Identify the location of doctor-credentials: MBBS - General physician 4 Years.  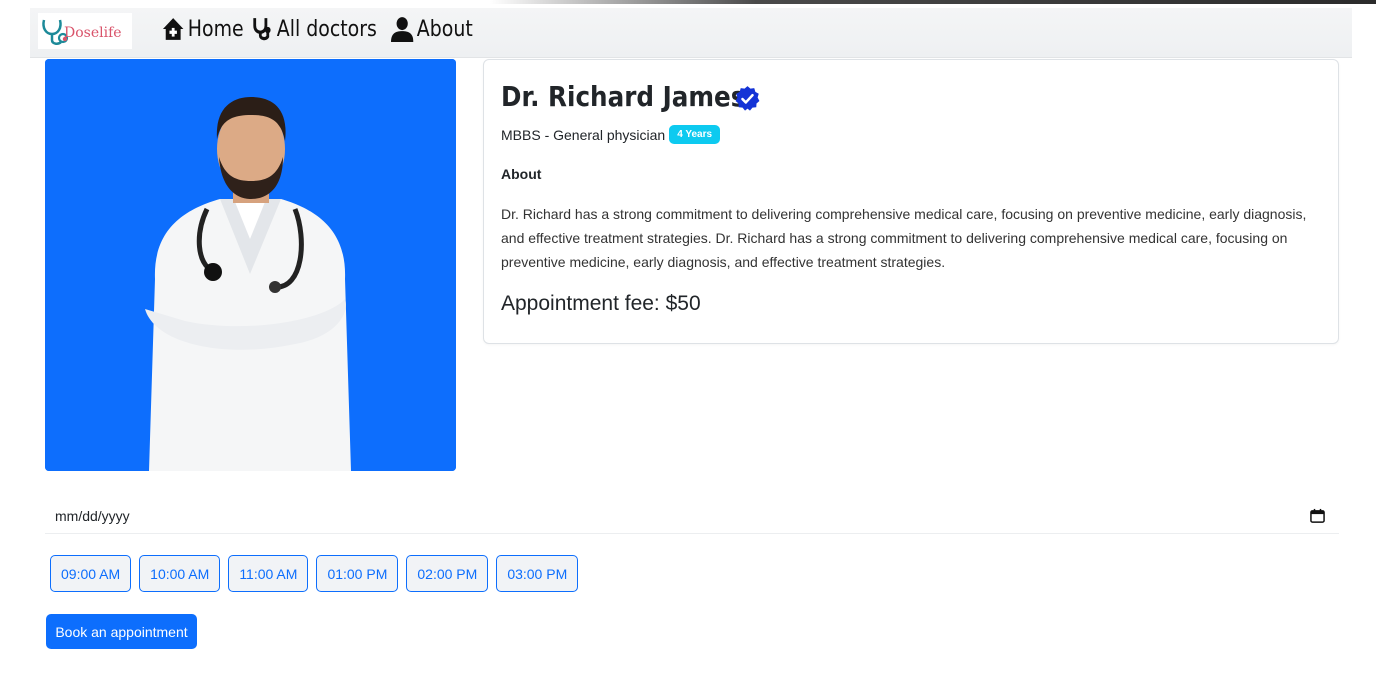
(611, 134).